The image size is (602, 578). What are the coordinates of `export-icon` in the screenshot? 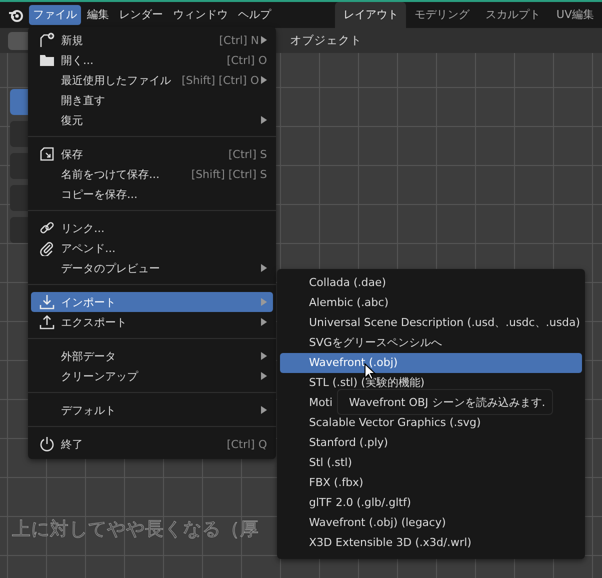 It's located at (47, 322).